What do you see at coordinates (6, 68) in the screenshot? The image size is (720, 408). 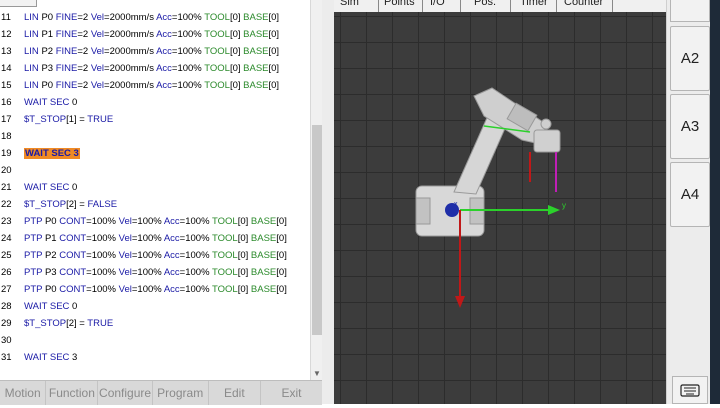 I see `line-number: 14` at bounding box center [6, 68].